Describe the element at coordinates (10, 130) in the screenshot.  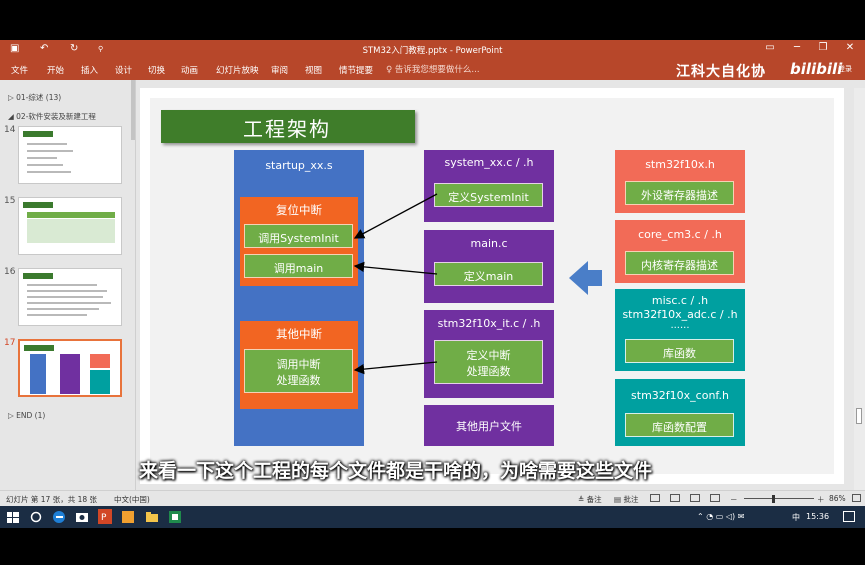
I see `slide-number: 14` at that location.